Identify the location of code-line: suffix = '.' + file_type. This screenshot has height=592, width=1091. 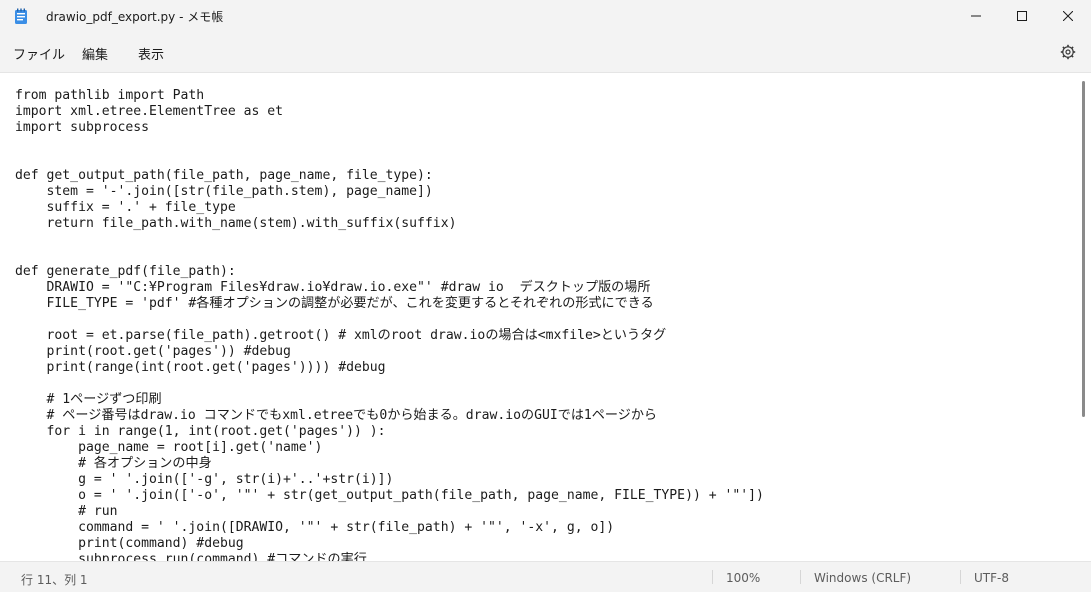
(389, 208).